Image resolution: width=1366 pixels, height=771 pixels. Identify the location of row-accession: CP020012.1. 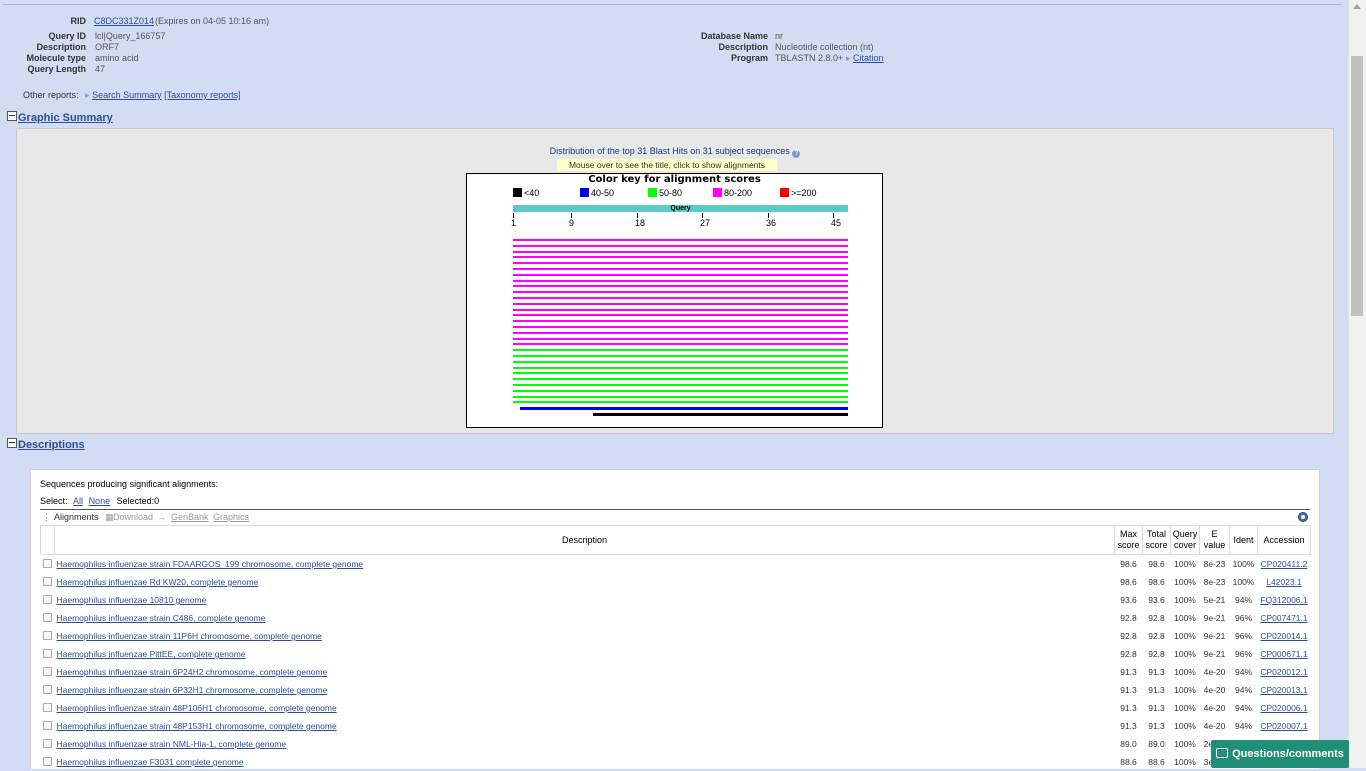
(1284, 672).